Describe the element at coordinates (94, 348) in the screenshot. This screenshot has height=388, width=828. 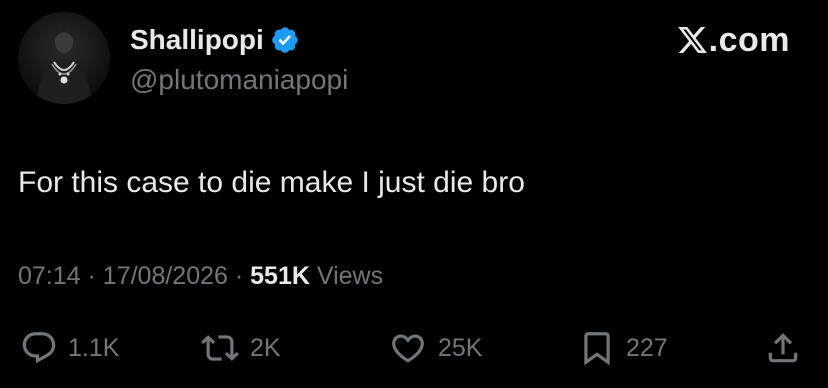
I see `reply-count: 1.1K` at that location.